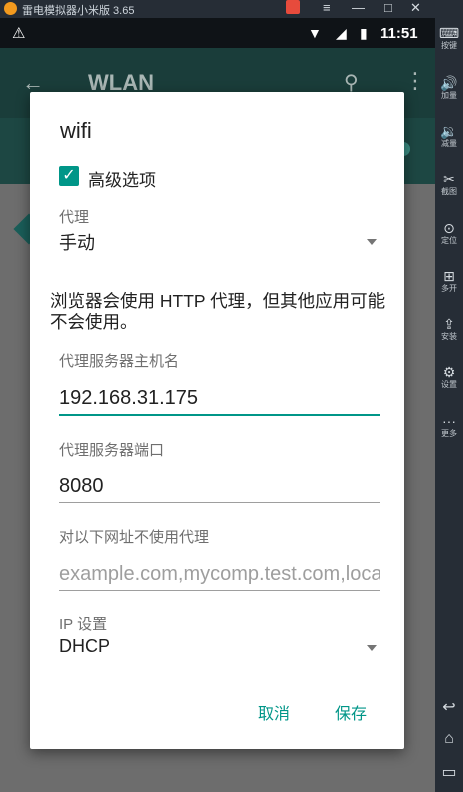 Image resolution: width=463 pixels, height=792 pixels. I want to click on wifi-signal-icon: ▼, so click(315, 33).